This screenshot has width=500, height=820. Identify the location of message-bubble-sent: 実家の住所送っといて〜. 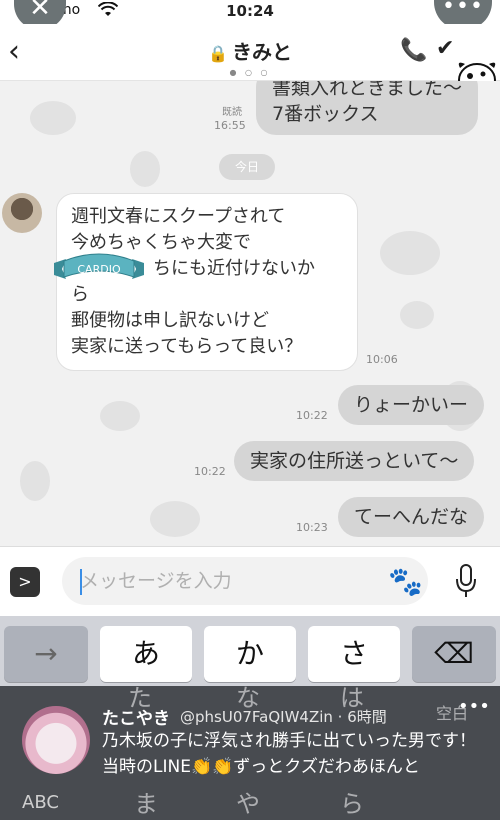
(354, 461).